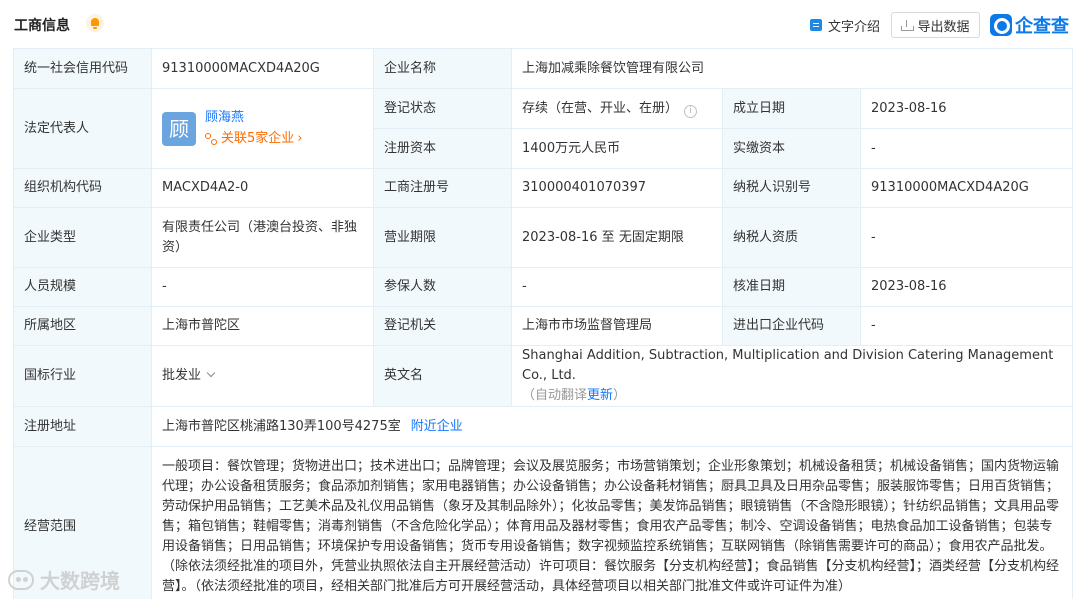  I want to click on reg-status-cell: 存续（在营、开业、在册） i, so click(617, 108).